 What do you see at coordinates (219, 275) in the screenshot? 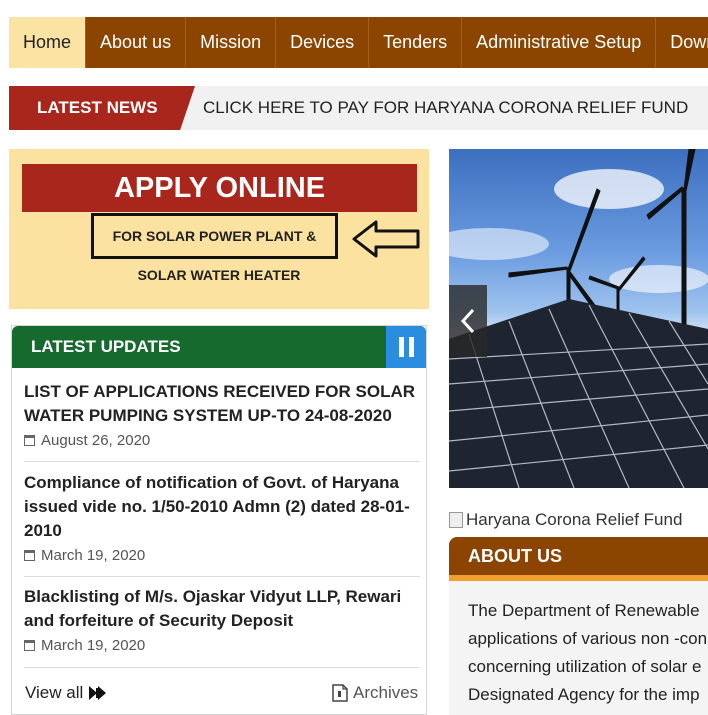
I see `apply-solar-water-heater-link: SOLAR WATER HEATER` at bounding box center [219, 275].